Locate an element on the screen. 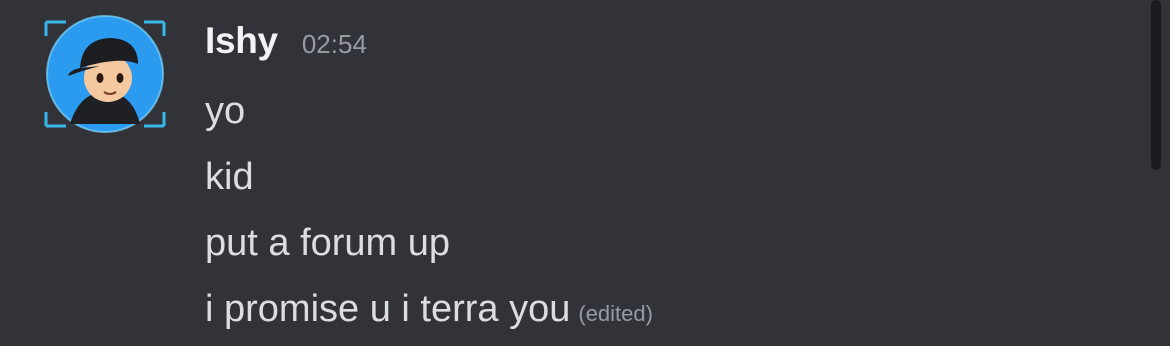  message-text: yo is located at coordinates (225, 111).